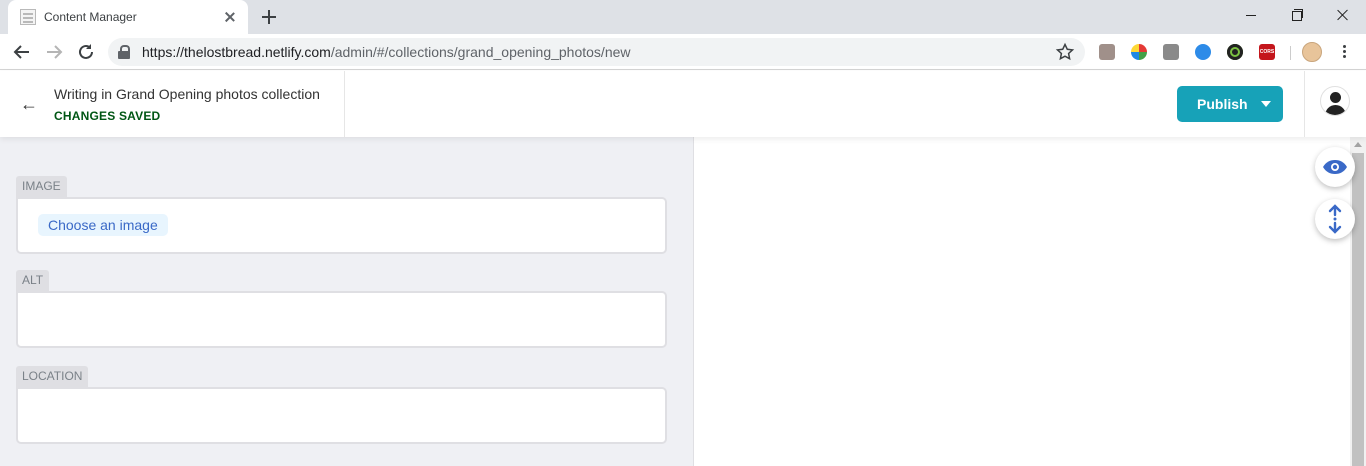  I want to click on sync-scroll-button, so click(1335, 219).